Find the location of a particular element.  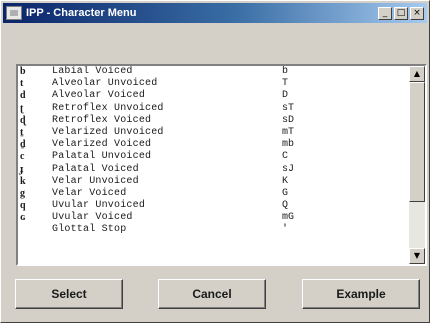

character-code: mG is located at coordinates (288, 218).